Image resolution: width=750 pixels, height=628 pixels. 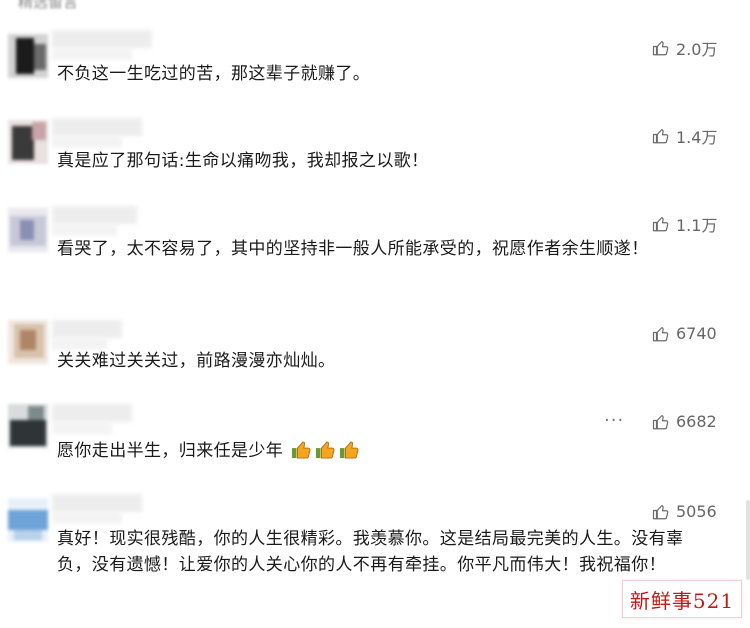 I want to click on like-count: 1.4万, so click(x=697, y=137).